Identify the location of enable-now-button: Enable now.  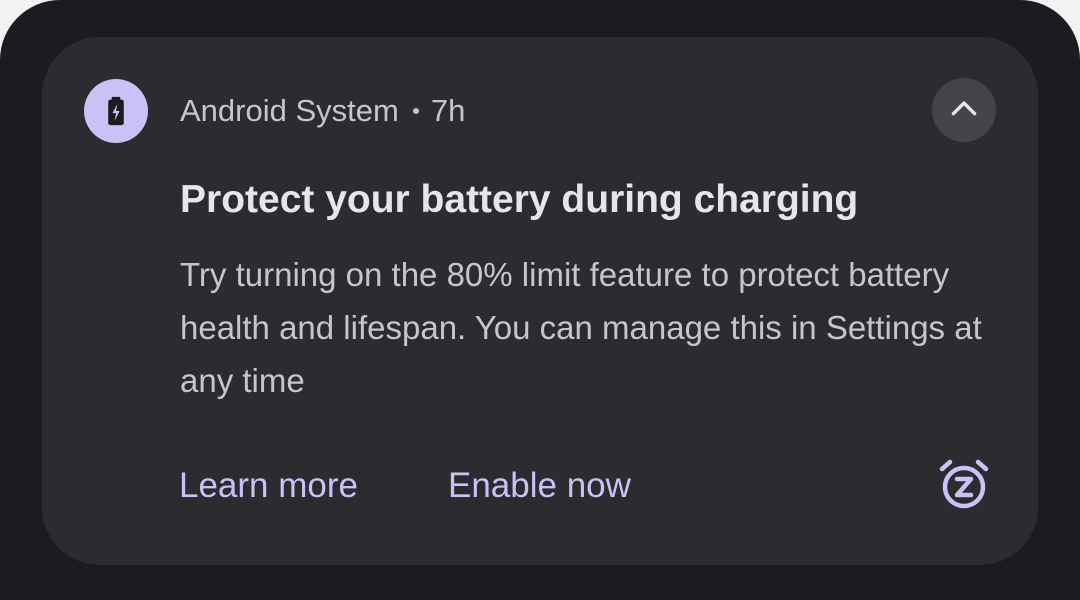
(539, 486).